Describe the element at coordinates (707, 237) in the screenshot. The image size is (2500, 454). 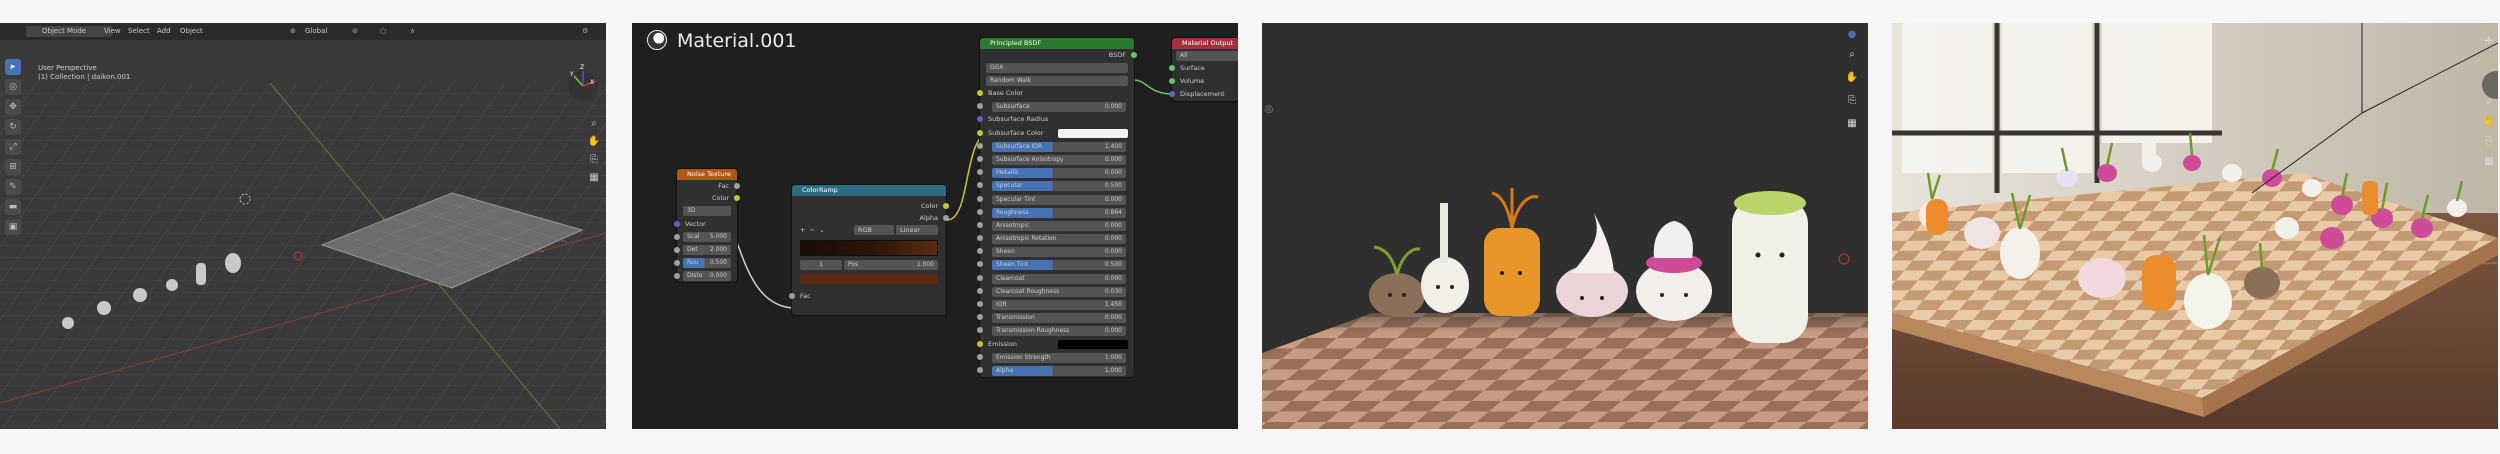
I see `noise-scale-field: Scal 5.000` at that location.